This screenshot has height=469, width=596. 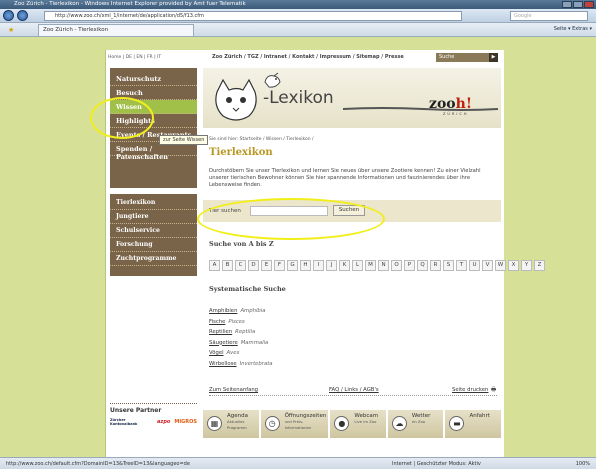 What do you see at coordinates (589, 4) in the screenshot?
I see `close-button` at bounding box center [589, 4].